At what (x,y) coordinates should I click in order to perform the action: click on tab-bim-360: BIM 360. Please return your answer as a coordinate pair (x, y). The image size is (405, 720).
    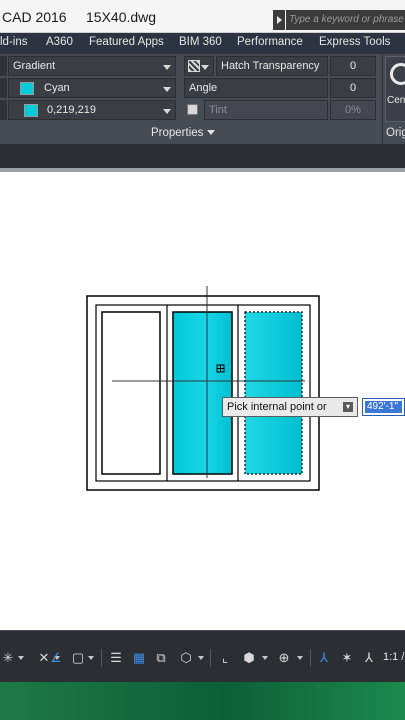
    Looking at the image, I should click on (200, 42).